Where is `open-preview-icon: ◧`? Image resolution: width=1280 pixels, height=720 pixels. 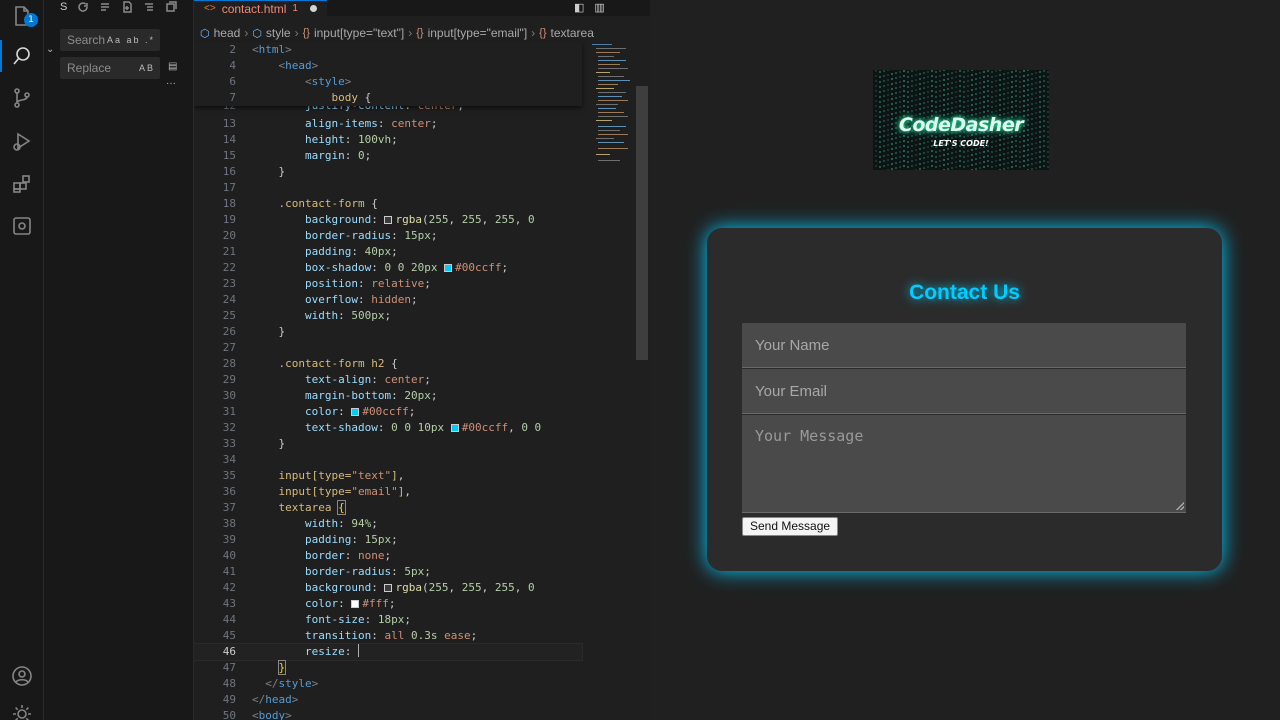
open-preview-icon: ◧ is located at coordinates (579, 7).